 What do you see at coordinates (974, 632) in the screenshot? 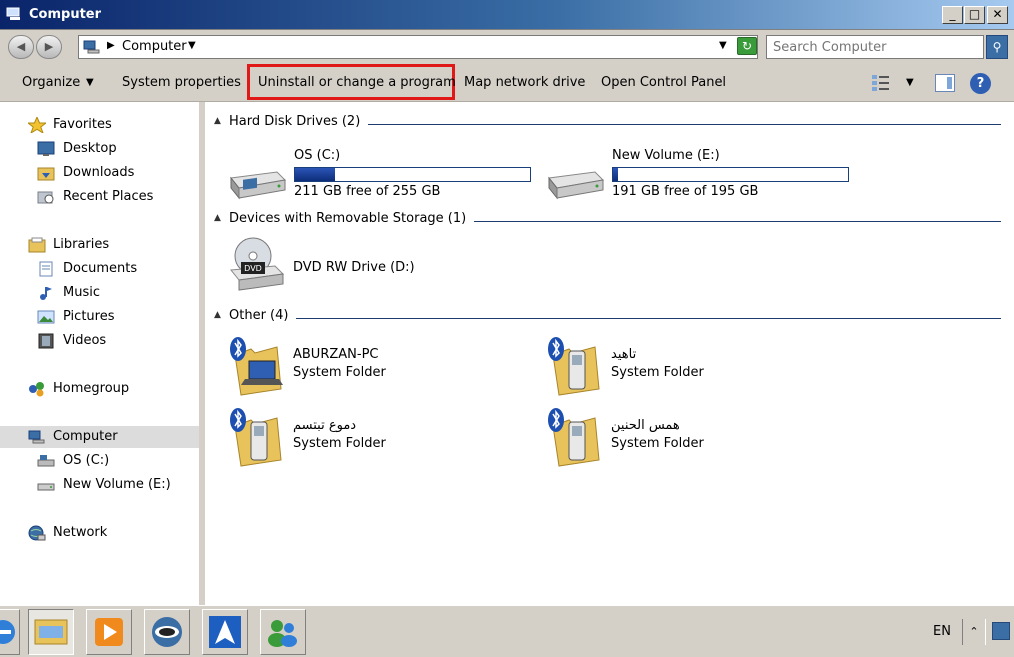
I see `show-hidden-icons-button: ⌃` at bounding box center [974, 632].